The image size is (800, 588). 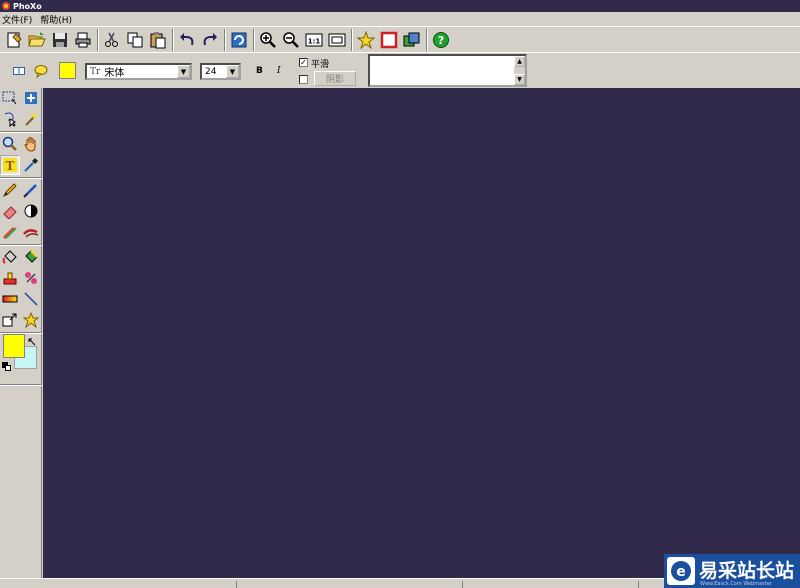 What do you see at coordinates (10, 278) in the screenshot?
I see `stamp-tool` at bounding box center [10, 278].